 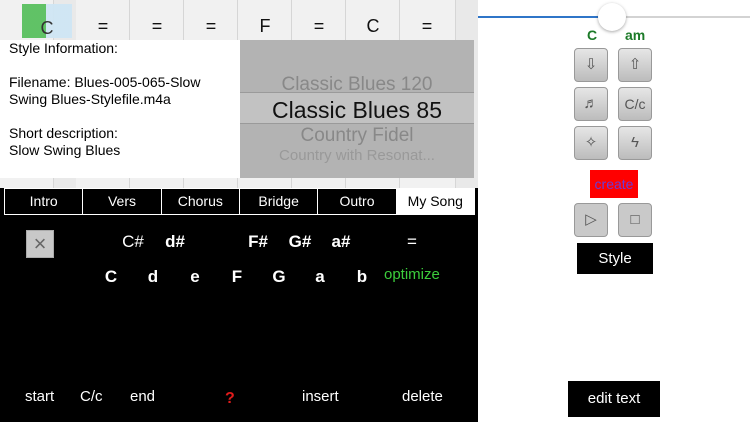 I want to click on delete-button: delete, so click(x=422, y=396).